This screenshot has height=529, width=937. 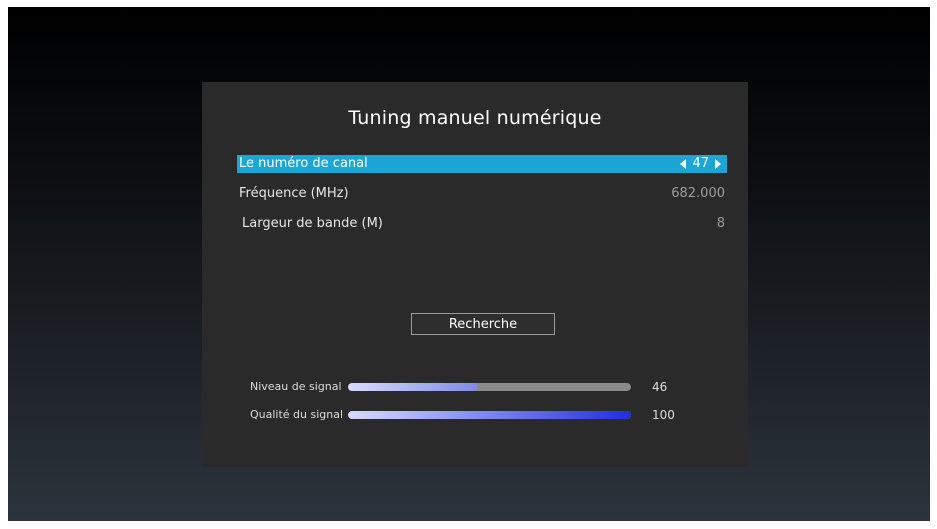 I want to click on channel-number-row: Le numéro de canal 47, so click(x=482, y=164).